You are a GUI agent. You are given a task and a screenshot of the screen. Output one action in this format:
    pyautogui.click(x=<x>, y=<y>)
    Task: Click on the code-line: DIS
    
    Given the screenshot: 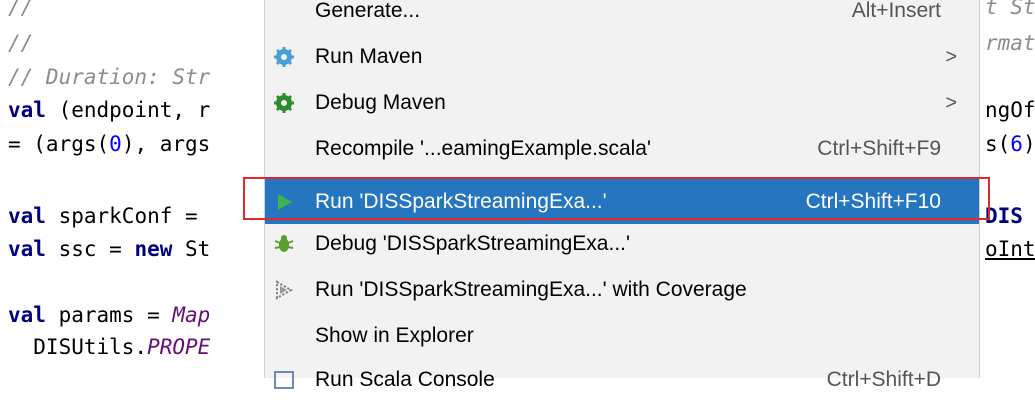 What is the action you would take?
    pyautogui.click(x=1004, y=216)
    